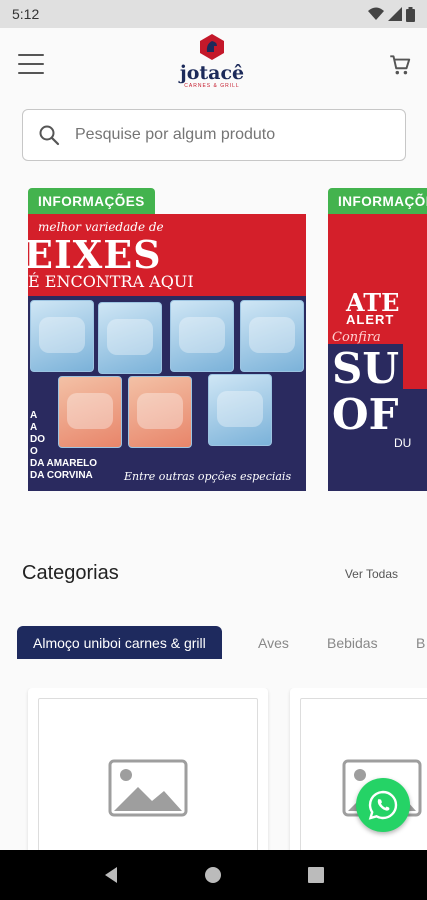 This screenshot has height=900, width=427. I want to click on categories-header: Categorias Ver Todas, so click(210, 573).